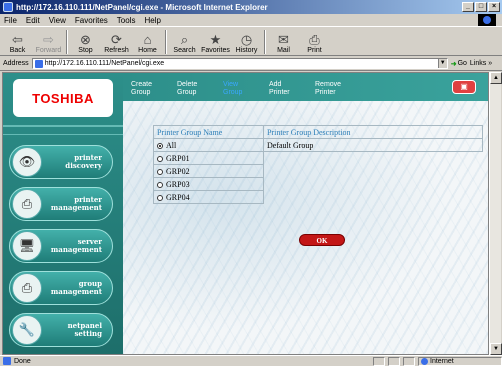  Describe the element at coordinates (152, 20) in the screenshot. I see `menu-help: Help` at that location.